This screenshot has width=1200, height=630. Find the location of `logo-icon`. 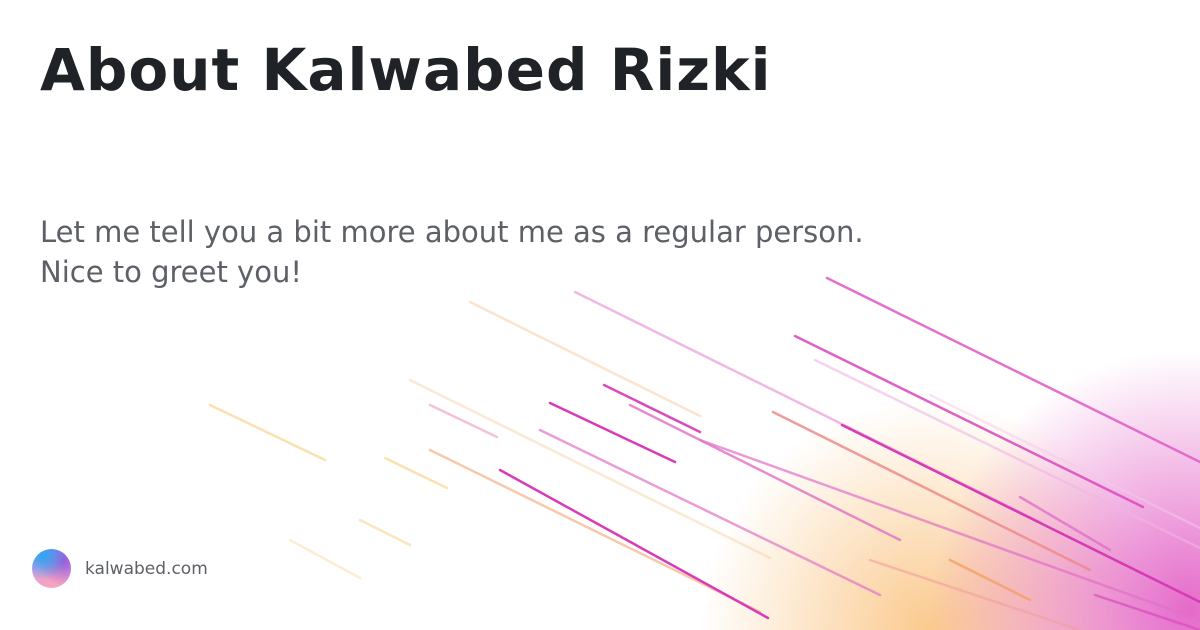

logo-icon is located at coordinates (51, 568).